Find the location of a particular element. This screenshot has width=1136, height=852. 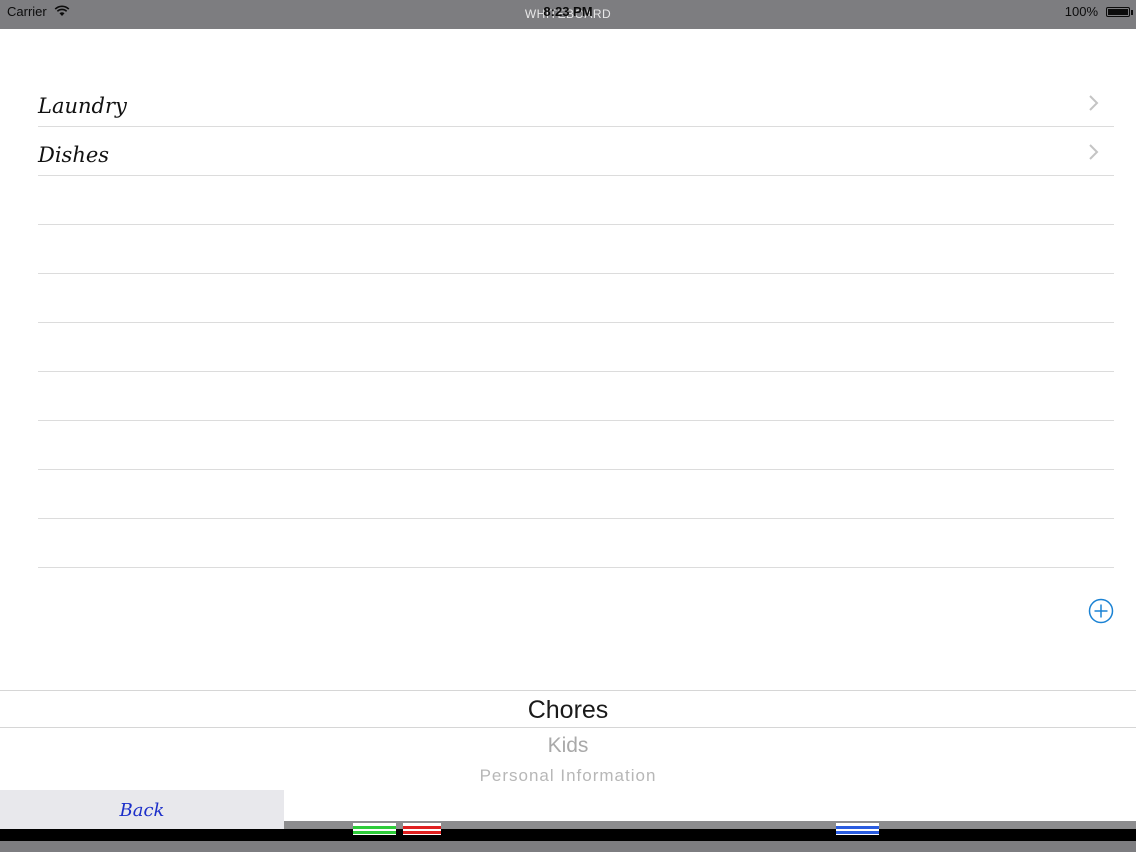

list-item-label: Dishes is located at coordinates (74, 155).